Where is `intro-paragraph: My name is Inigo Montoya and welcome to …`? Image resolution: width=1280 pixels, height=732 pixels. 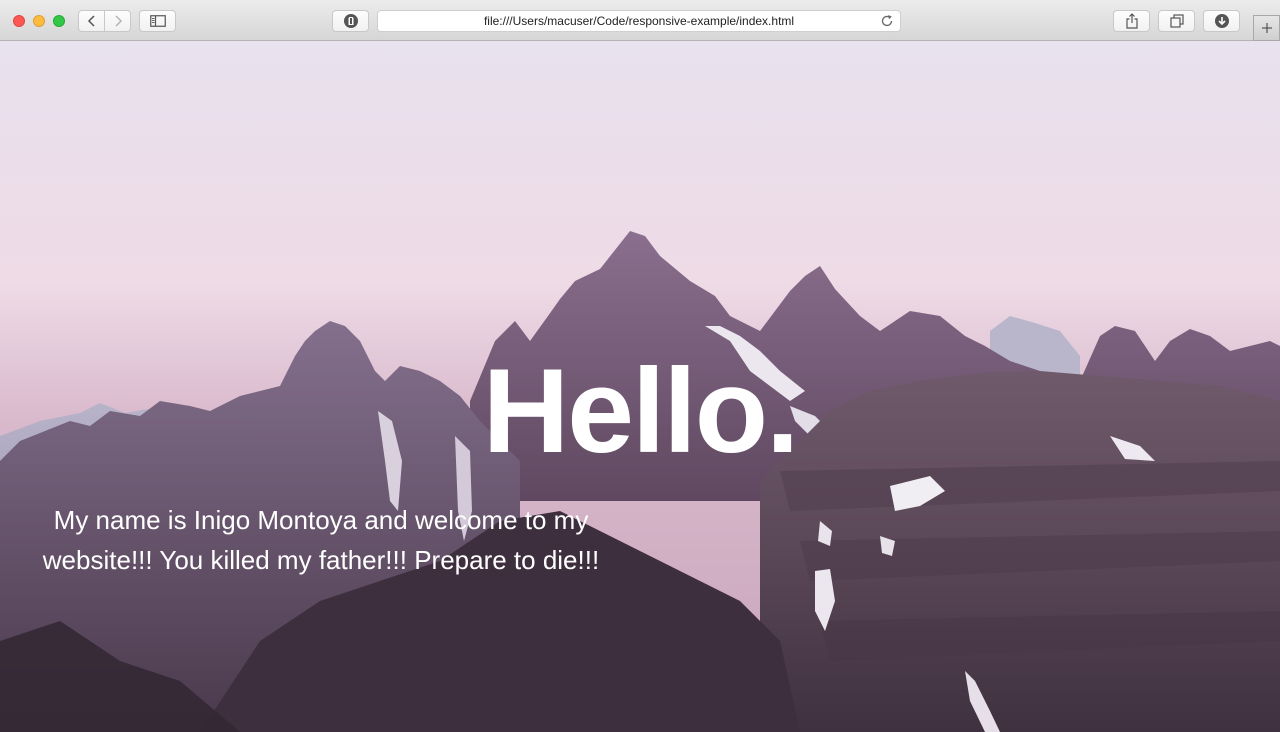 intro-paragraph: My name is Inigo Montoya and welcome to … is located at coordinates (321, 540).